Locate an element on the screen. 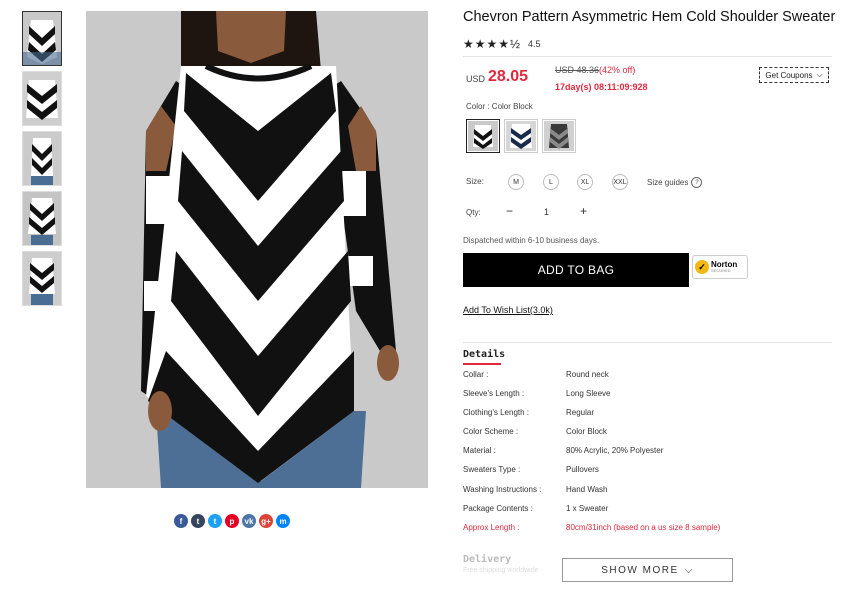 The width and height of the screenshot is (850, 600). dispatch-note: Dispatched within 6-10 business days. is located at coordinates (531, 240).